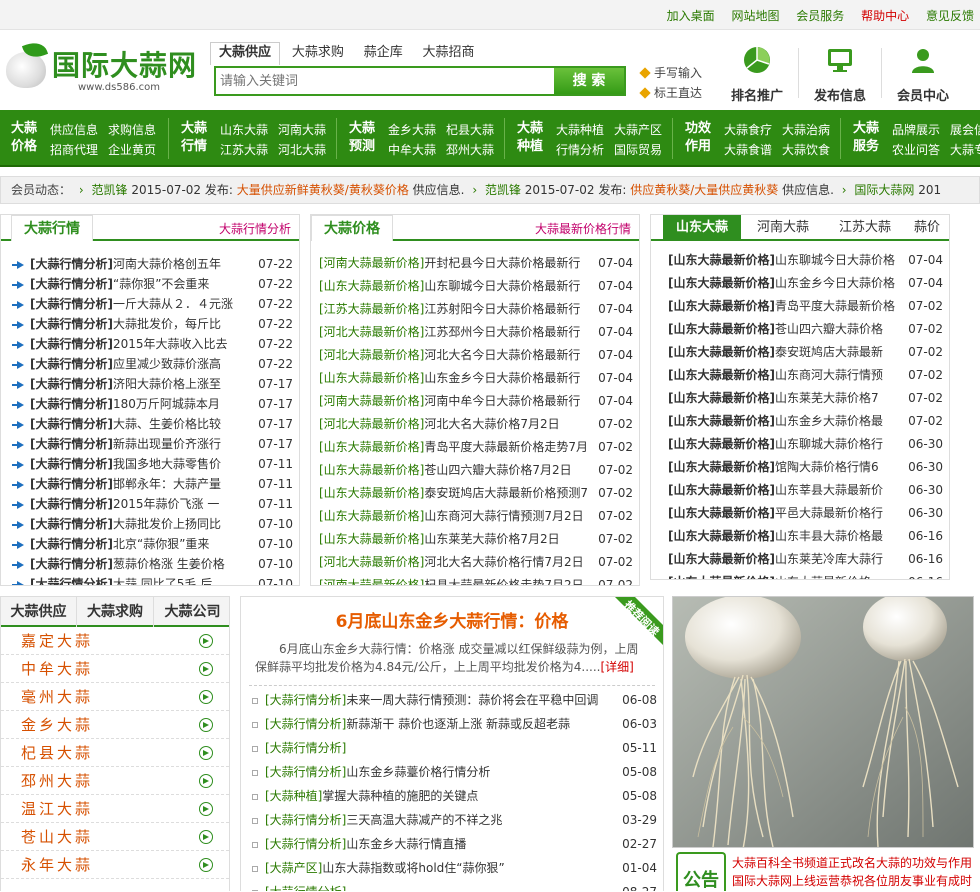 The width and height of the screenshot is (980, 892). What do you see at coordinates (418, 772) in the screenshot?
I see `row-title: 山东金乡蒜薹价格行情分析` at bounding box center [418, 772].